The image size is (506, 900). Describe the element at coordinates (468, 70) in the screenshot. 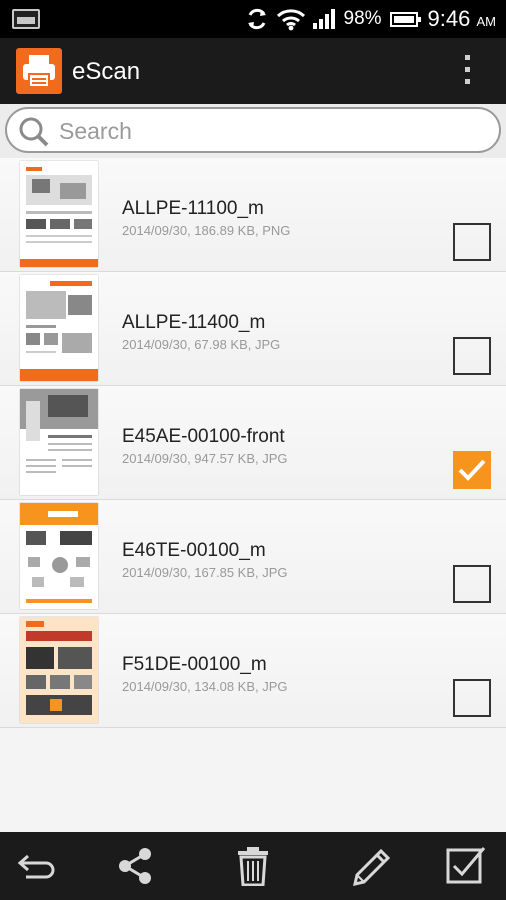

I see `overflow-menu-button` at that location.